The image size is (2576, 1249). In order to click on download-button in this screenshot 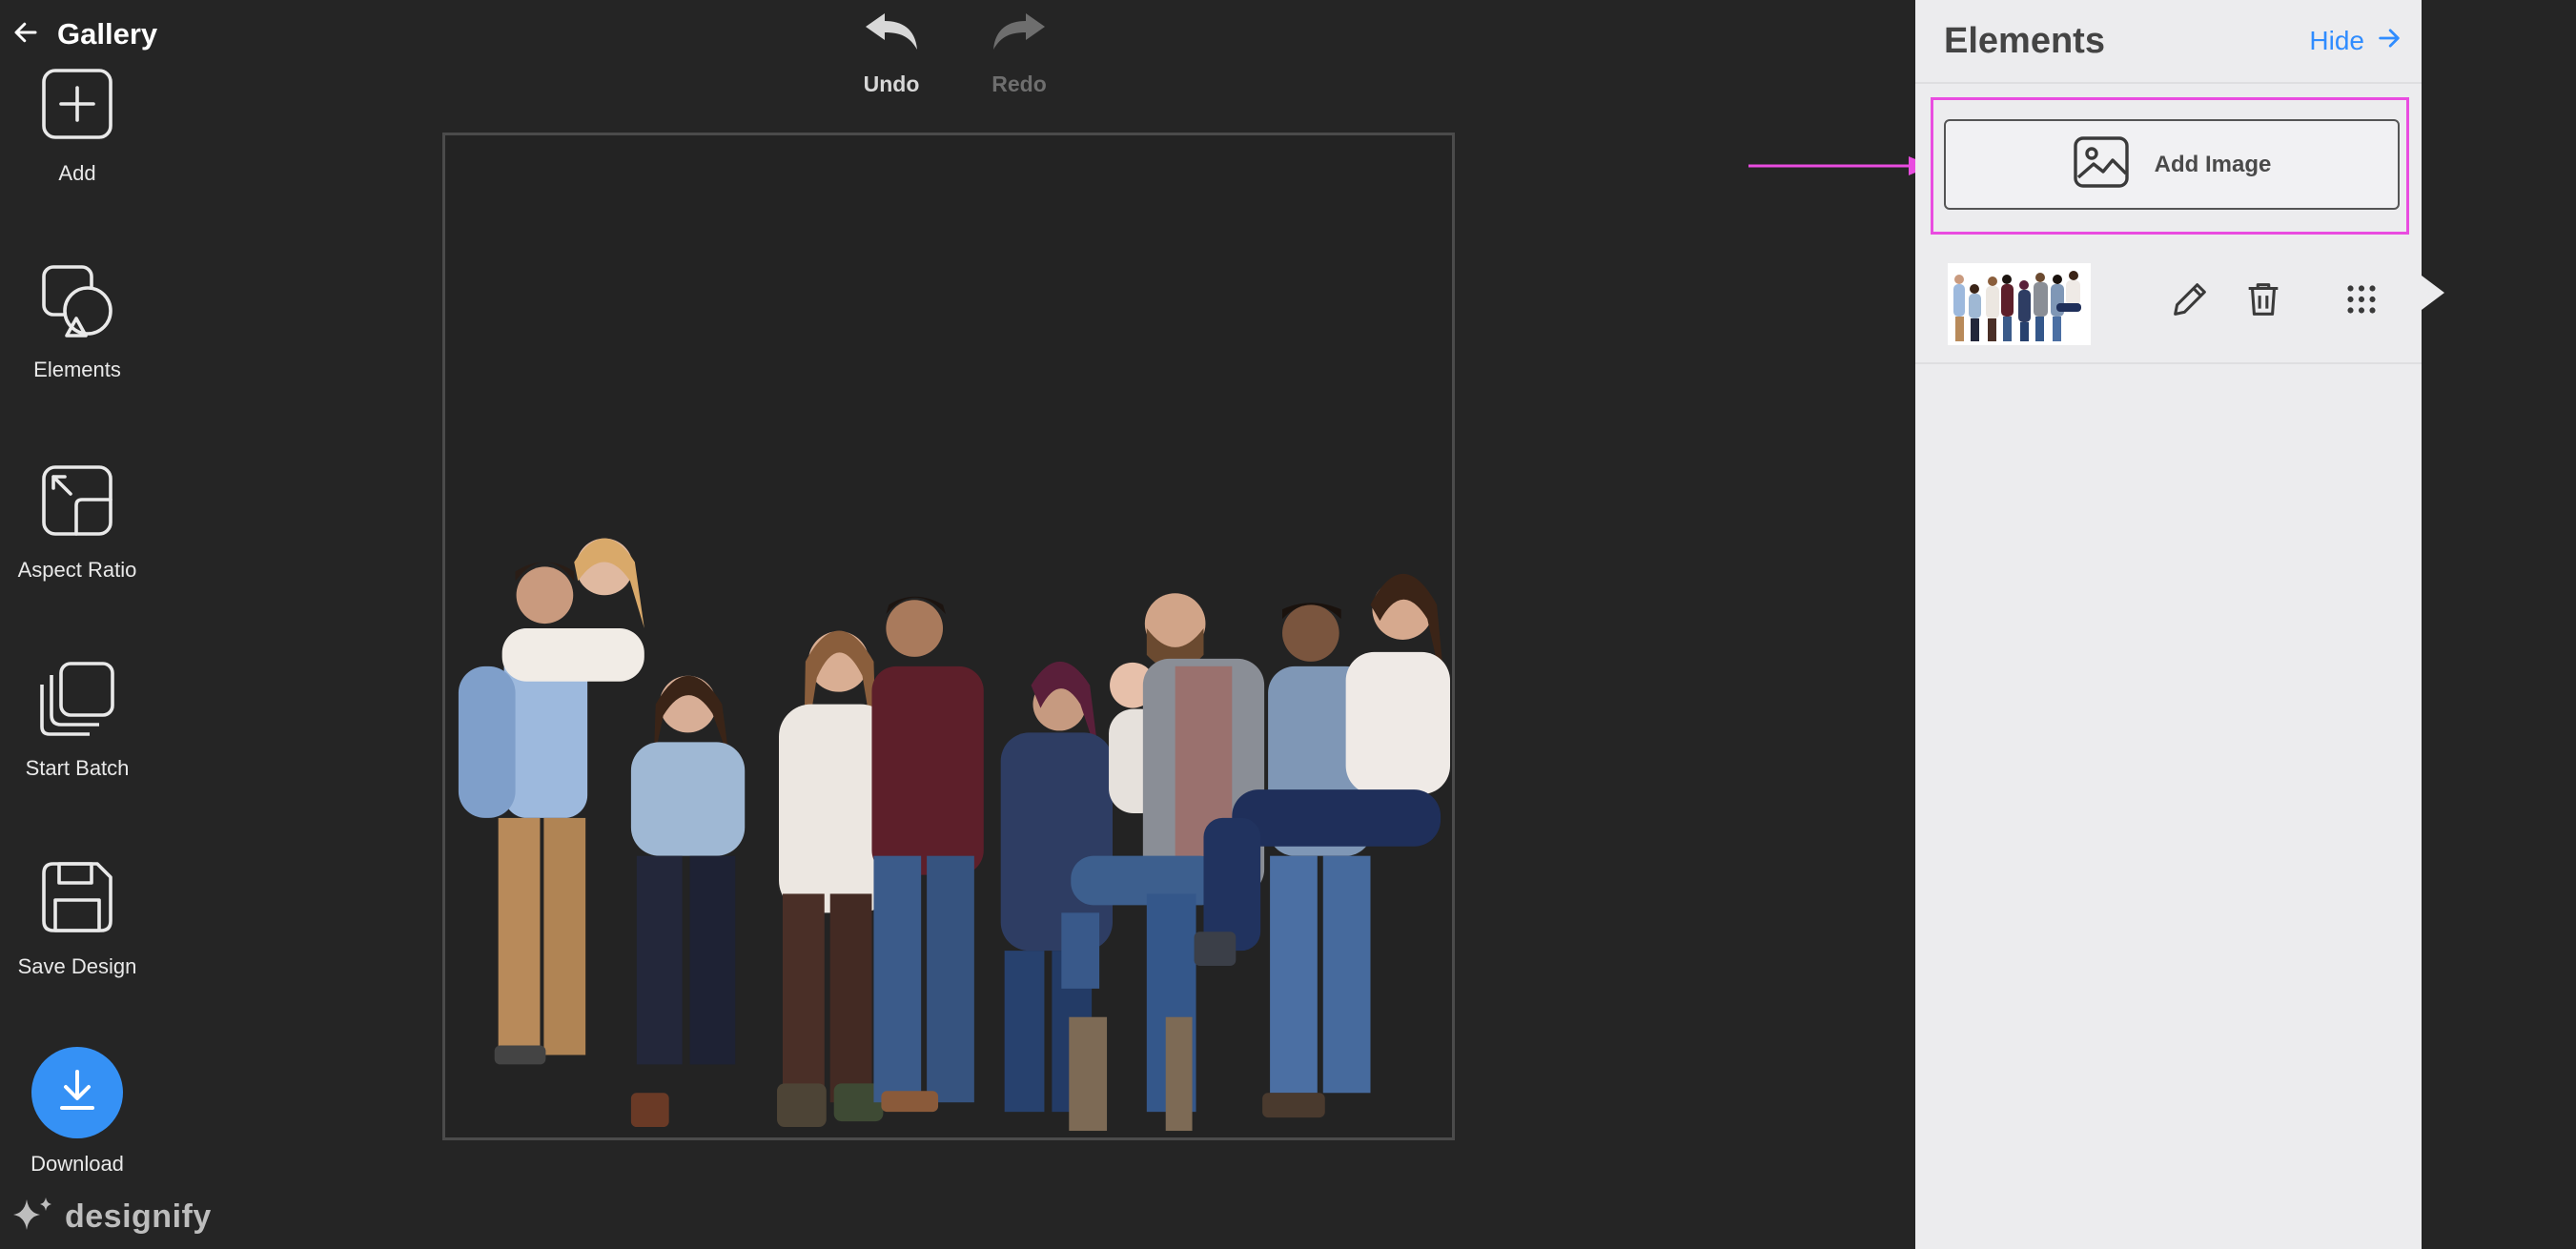, I will do `click(77, 1092)`.